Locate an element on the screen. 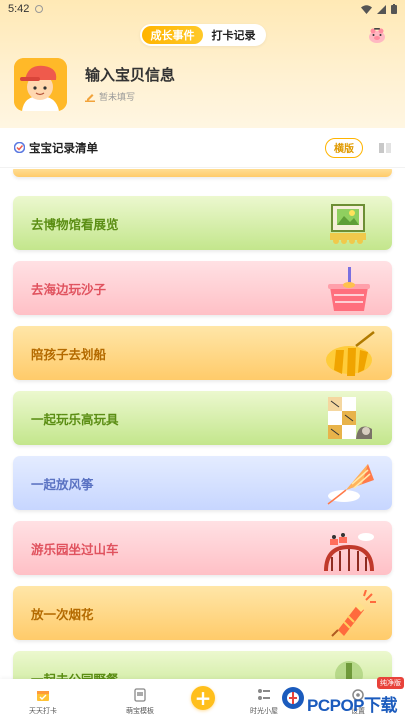 This screenshot has width=405, height=720. calendar-check-icon is located at coordinates (43, 696).